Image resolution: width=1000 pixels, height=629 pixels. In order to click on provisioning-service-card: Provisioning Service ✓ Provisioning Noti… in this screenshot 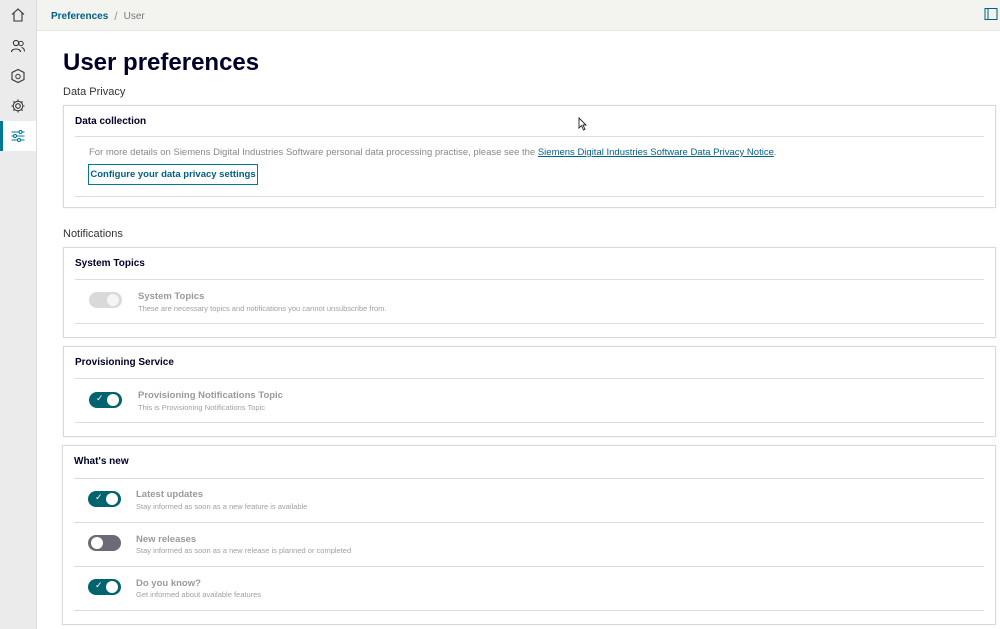, I will do `click(529, 391)`.